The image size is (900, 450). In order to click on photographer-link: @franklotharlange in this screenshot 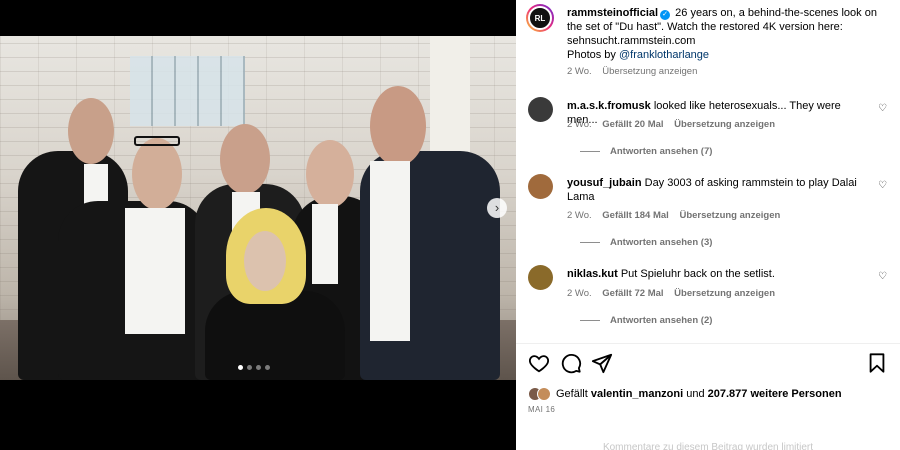, I will do `click(664, 55)`.